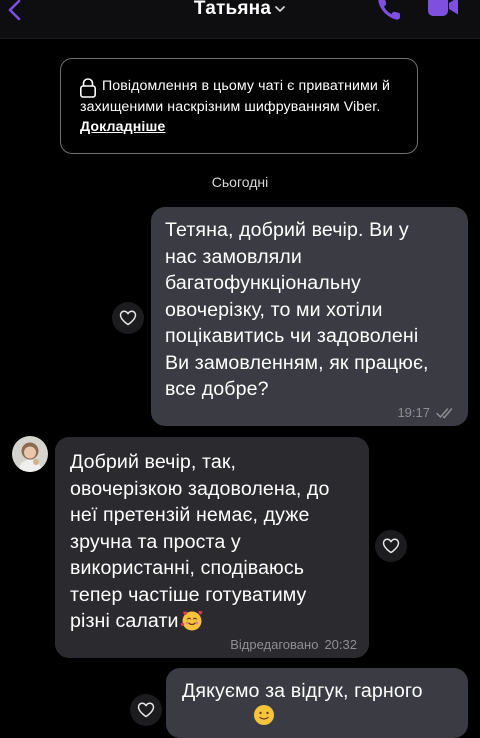 The image size is (480, 738). I want to click on phone-icon, so click(389, 10).